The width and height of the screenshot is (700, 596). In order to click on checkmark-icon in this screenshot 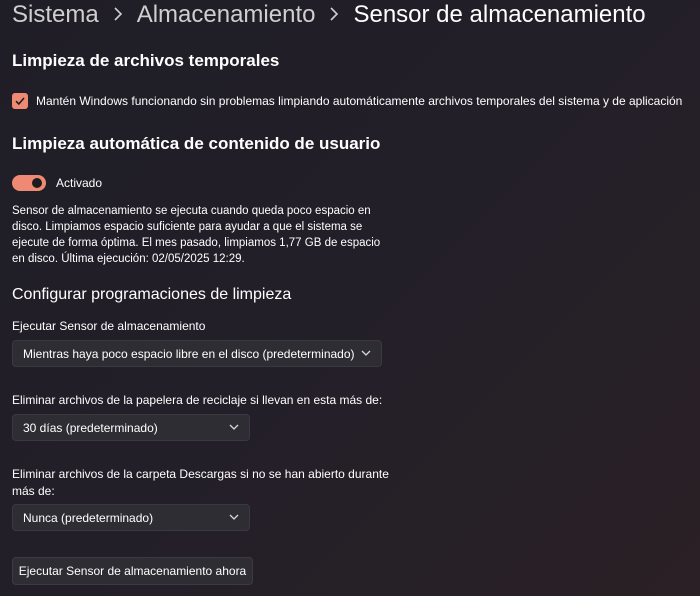, I will do `click(20, 101)`.